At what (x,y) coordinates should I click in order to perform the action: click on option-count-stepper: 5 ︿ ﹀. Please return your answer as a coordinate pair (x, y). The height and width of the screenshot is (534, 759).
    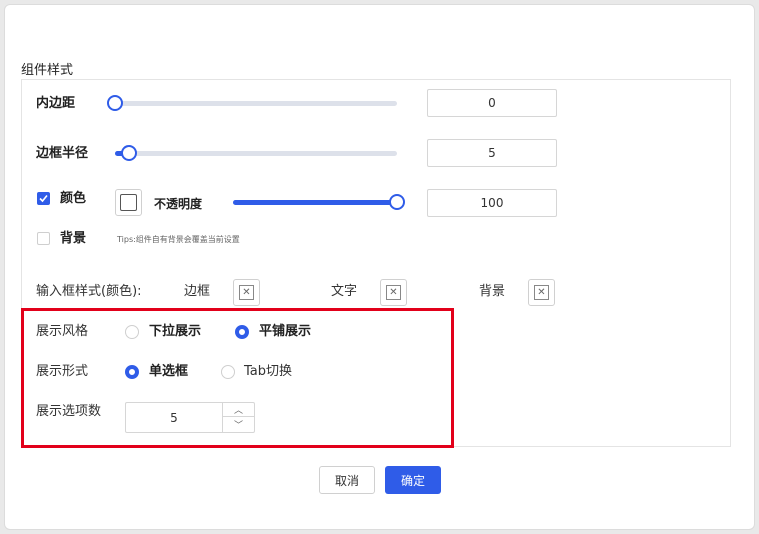
    Looking at the image, I should click on (190, 417).